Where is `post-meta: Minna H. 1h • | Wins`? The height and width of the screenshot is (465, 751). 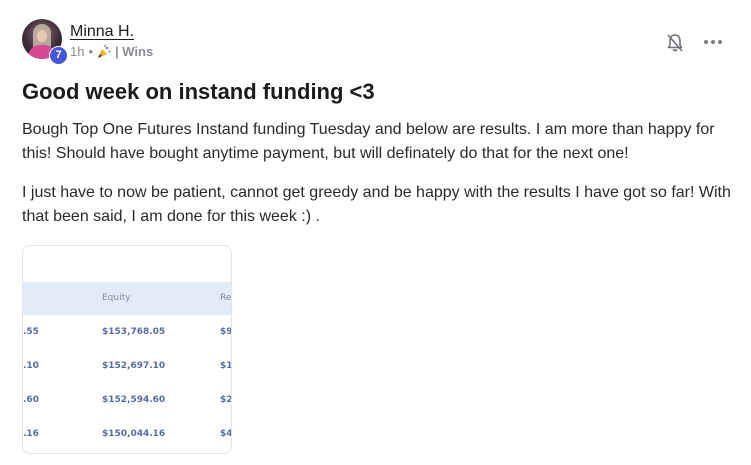 post-meta: Minna H. 1h • | Wins is located at coordinates (111, 39).